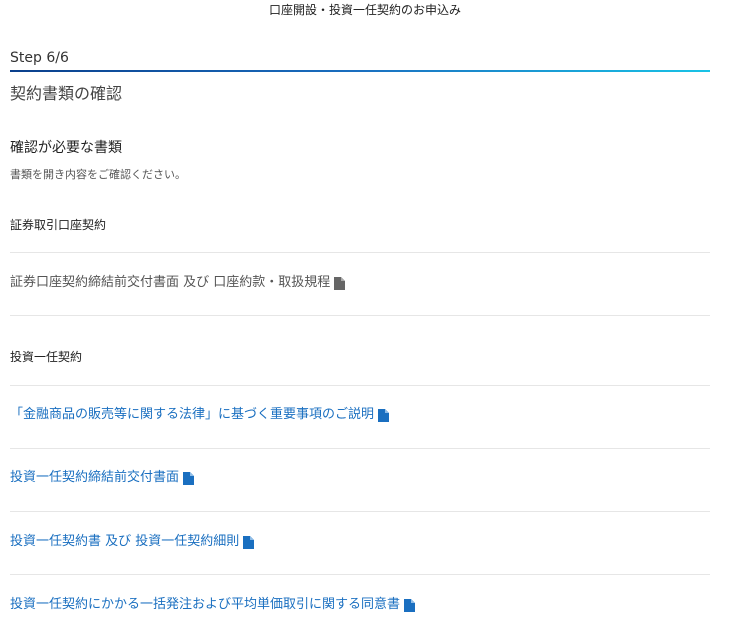  I want to click on document-link-contract-and-rules: 投資一任契約書 及び 投資一任契約細則, so click(132, 542).